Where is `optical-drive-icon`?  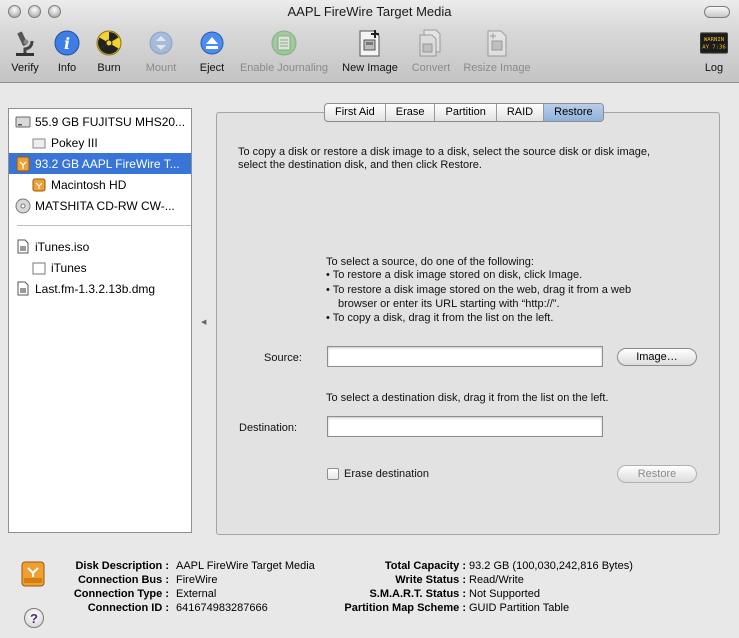 optical-drive-icon is located at coordinates (23, 206).